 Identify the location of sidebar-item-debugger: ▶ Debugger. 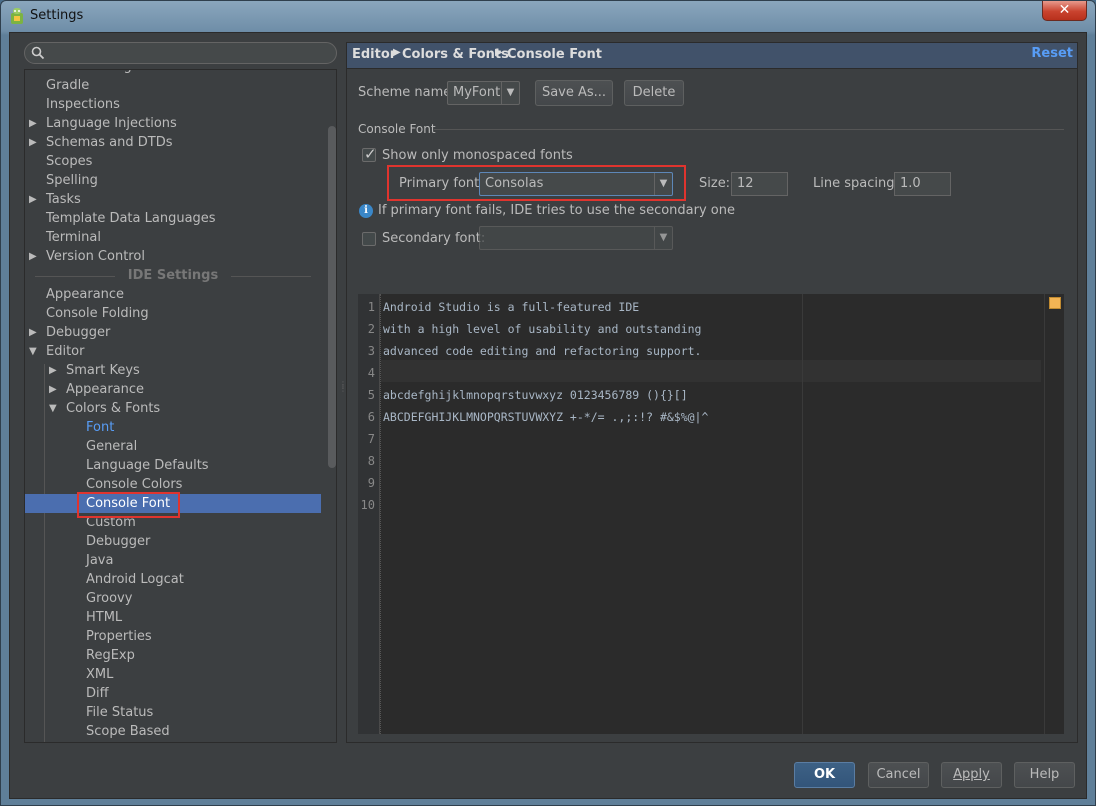
(173, 332).